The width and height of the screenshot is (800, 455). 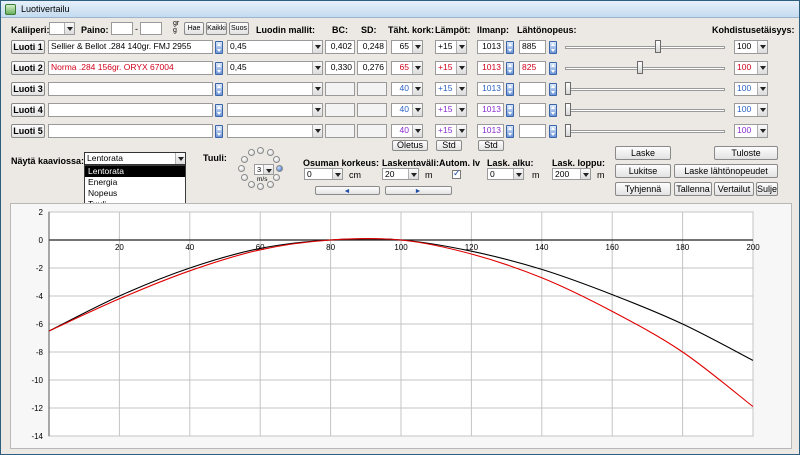 I want to click on luoti-1-speed: 885, so click(x=532, y=47).